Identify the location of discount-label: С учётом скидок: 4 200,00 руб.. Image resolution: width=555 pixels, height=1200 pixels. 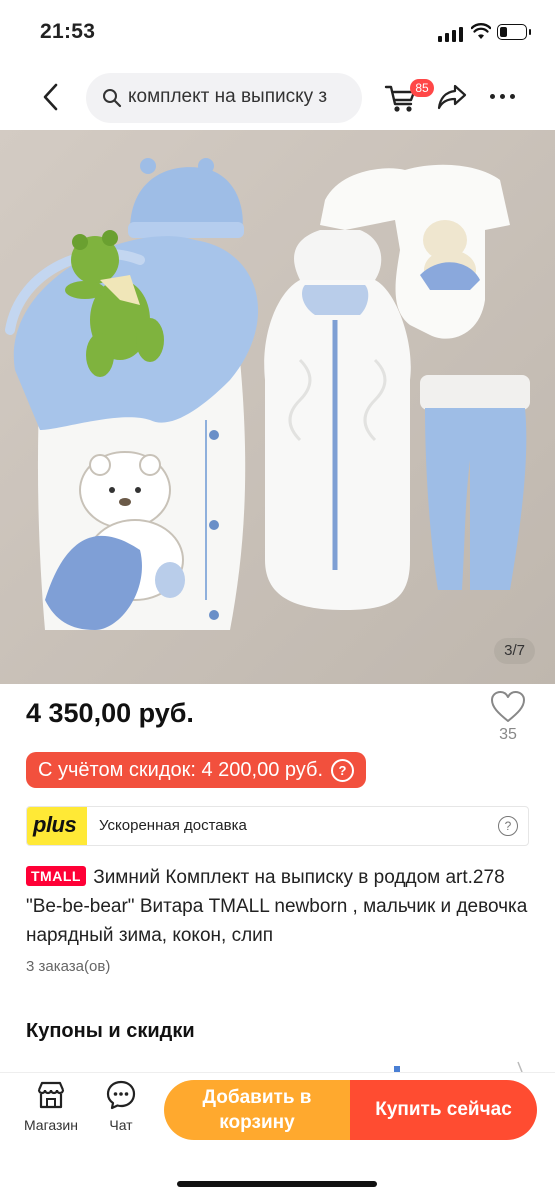
(181, 770).